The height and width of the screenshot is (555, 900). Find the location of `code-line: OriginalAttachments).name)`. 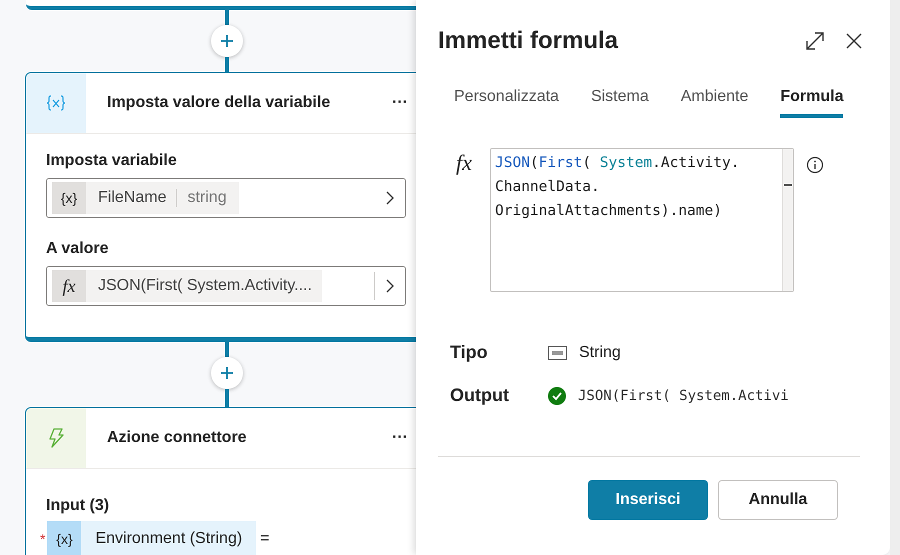

code-line: OriginalAttachments).name) is located at coordinates (609, 211).